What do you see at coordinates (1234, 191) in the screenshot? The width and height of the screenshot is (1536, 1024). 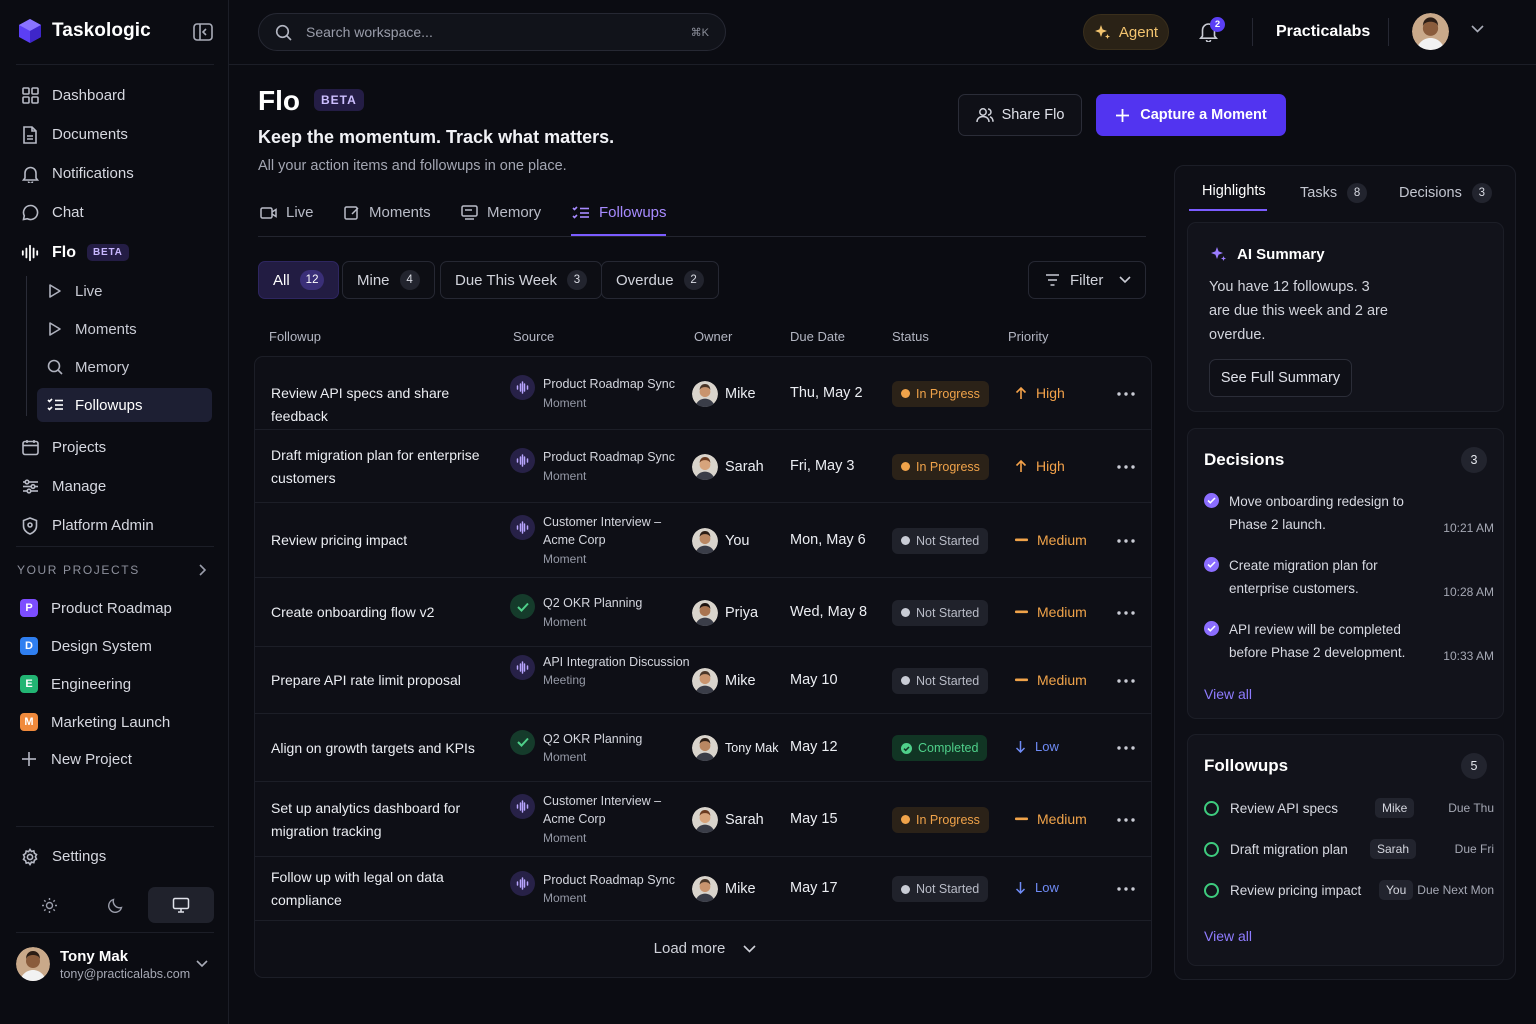 I see `panel-tab-highlights: Highlights` at bounding box center [1234, 191].